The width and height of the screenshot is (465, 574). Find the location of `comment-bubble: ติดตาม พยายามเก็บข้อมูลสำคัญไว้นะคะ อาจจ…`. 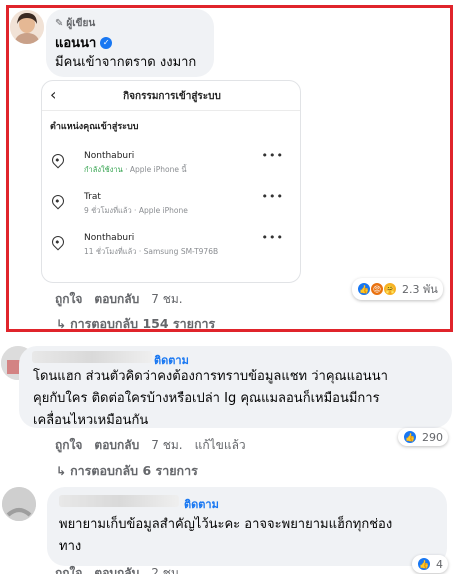

comment-bubble: ติดตาม พยายามเก็บข้อมูลสำคัญไว้นะคะ อาจจ… is located at coordinates (247, 526).